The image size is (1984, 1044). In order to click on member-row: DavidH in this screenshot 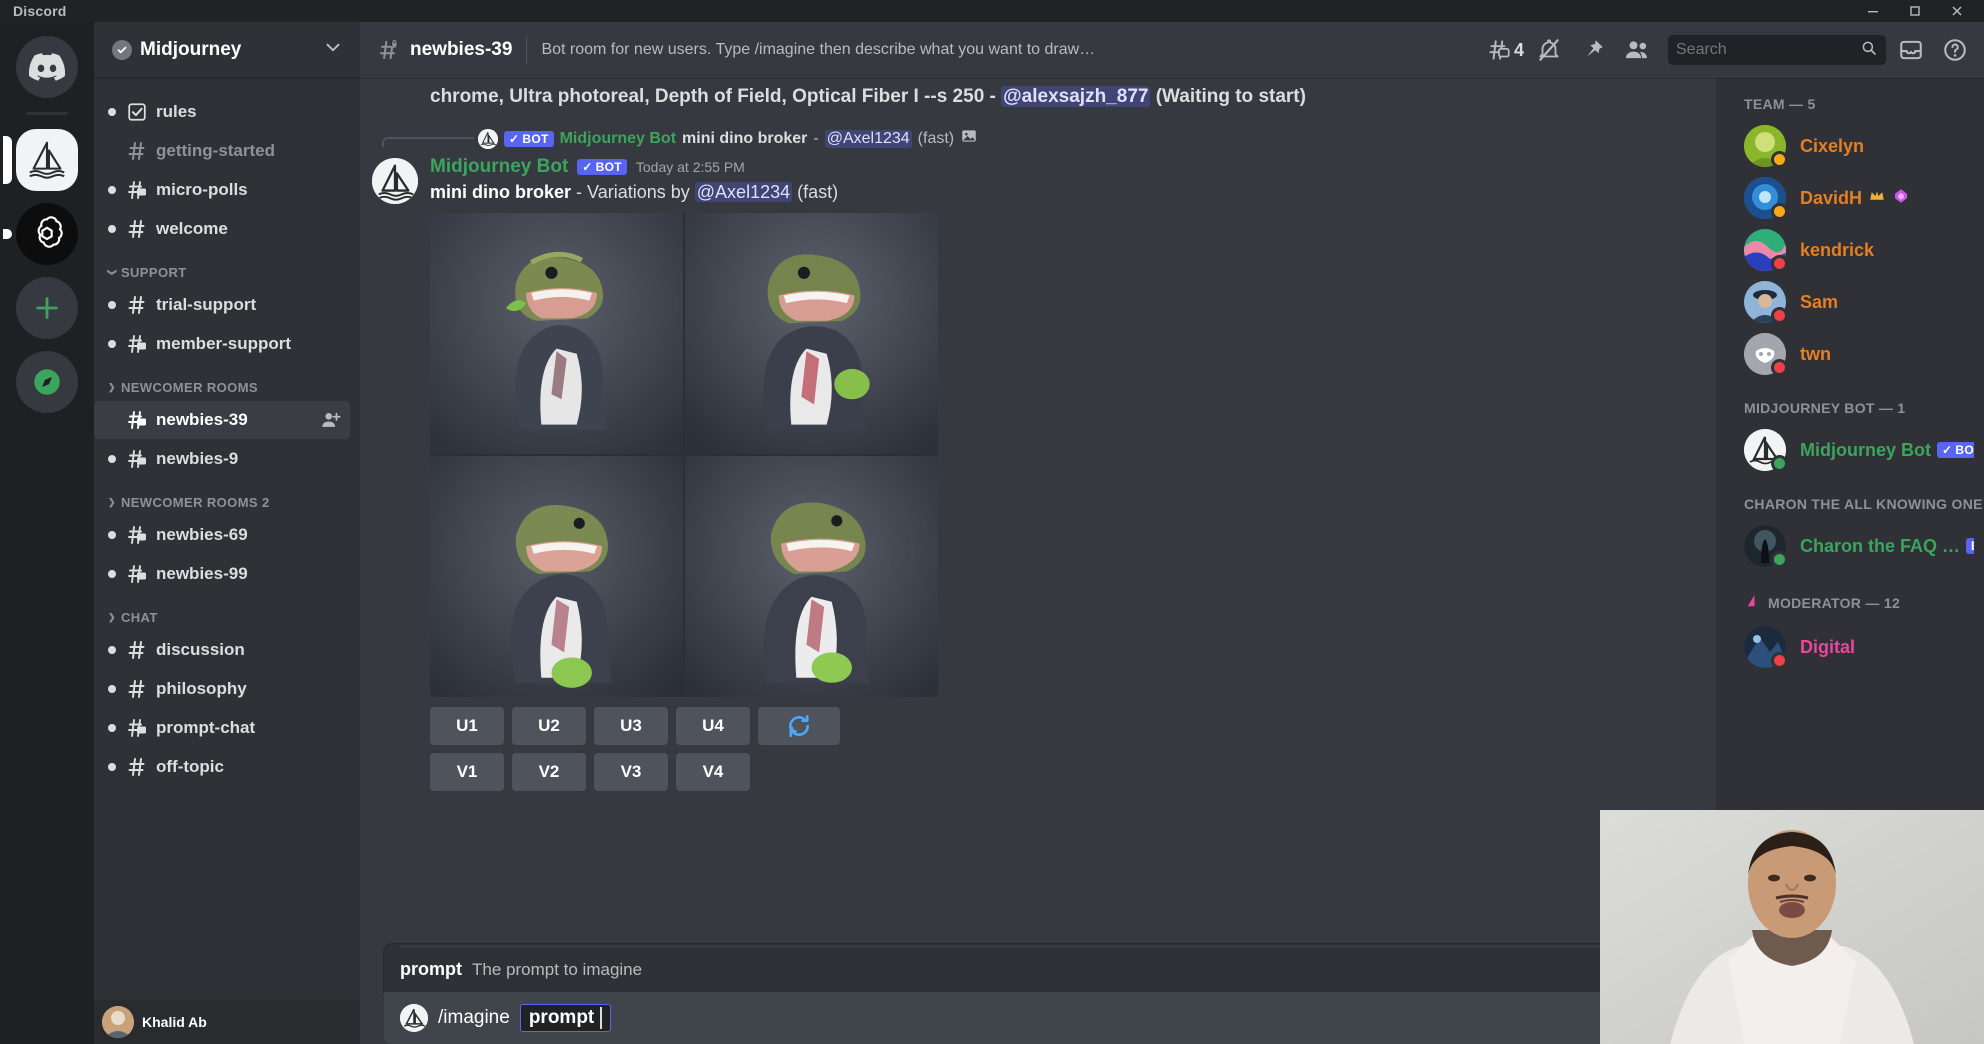, I will do `click(1850, 198)`.